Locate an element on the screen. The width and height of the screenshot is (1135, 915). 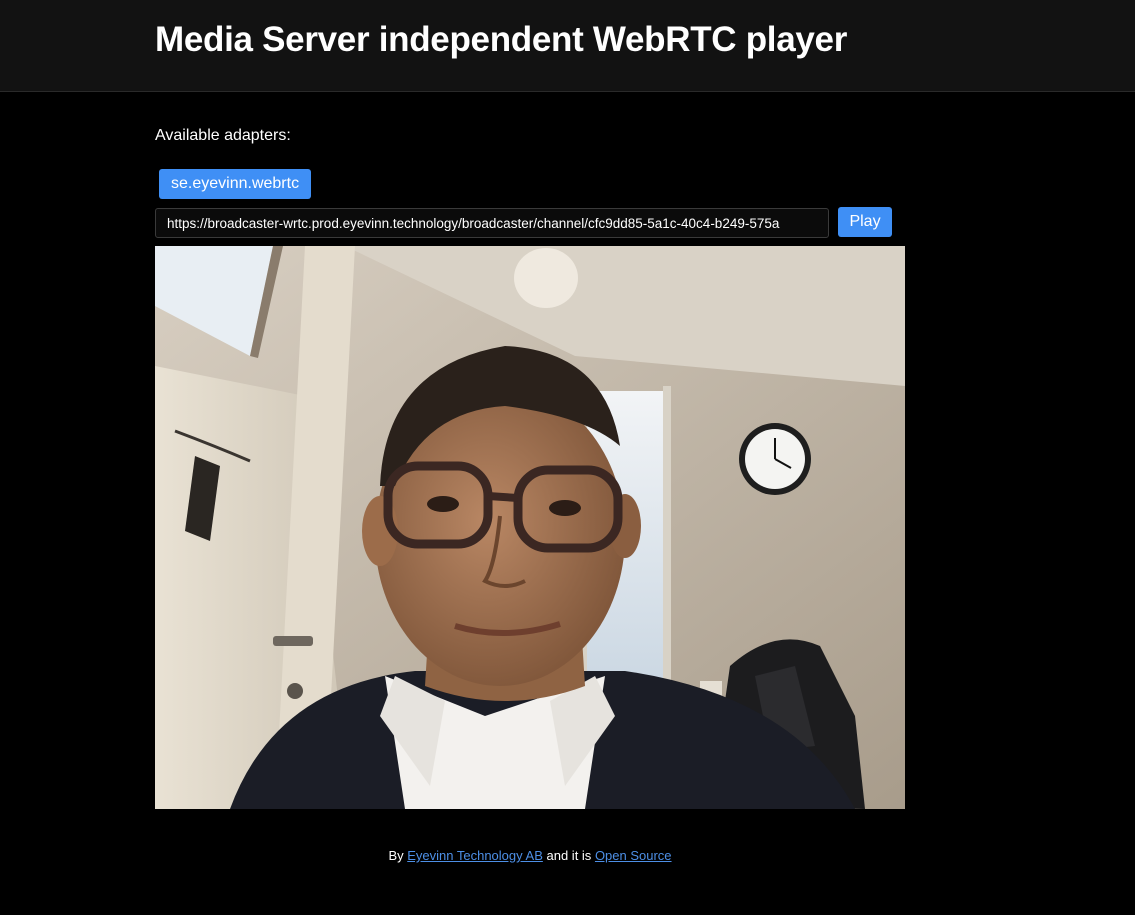
adapter-button-se-eyevinn-webrtc: se.eyevinn.webrtc is located at coordinates (235, 184).